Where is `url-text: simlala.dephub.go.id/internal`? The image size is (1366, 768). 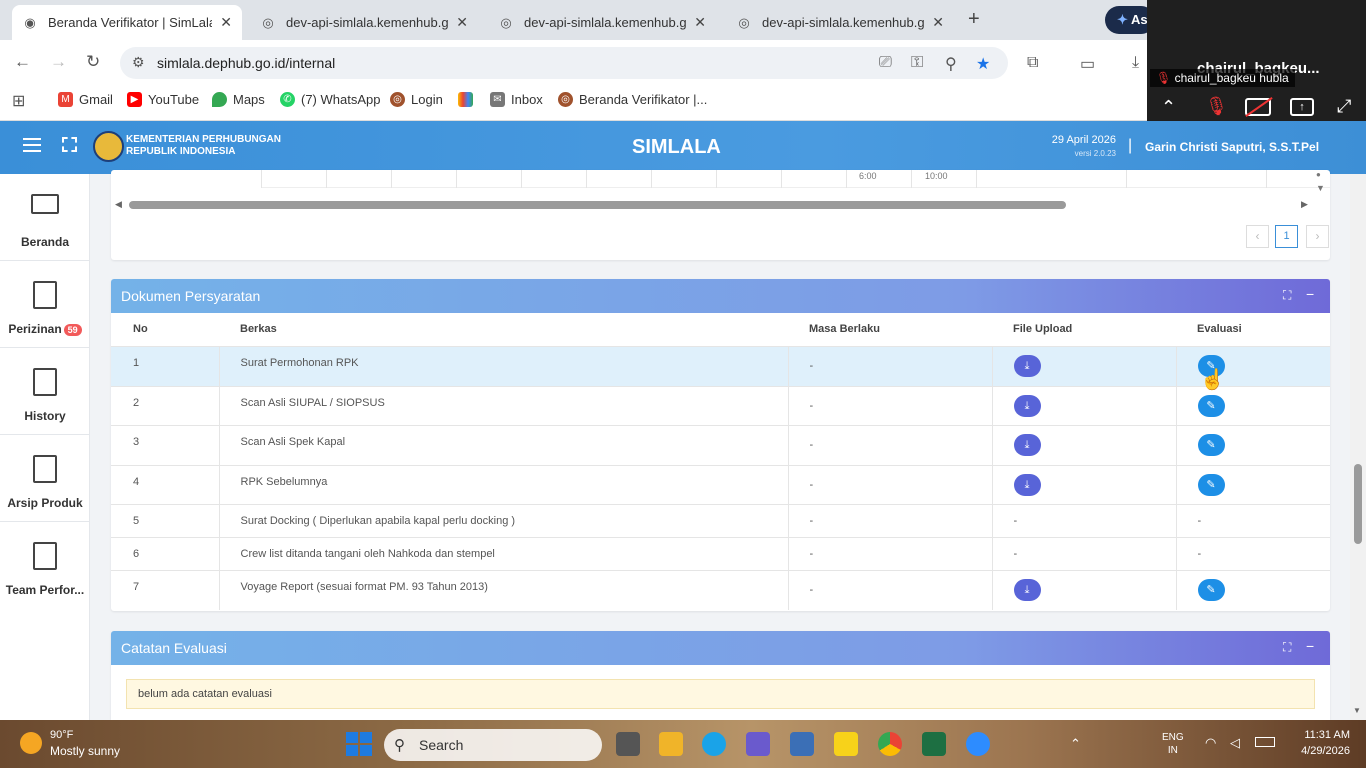 url-text: simlala.dephub.go.id/internal is located at coordinates (246, 63).